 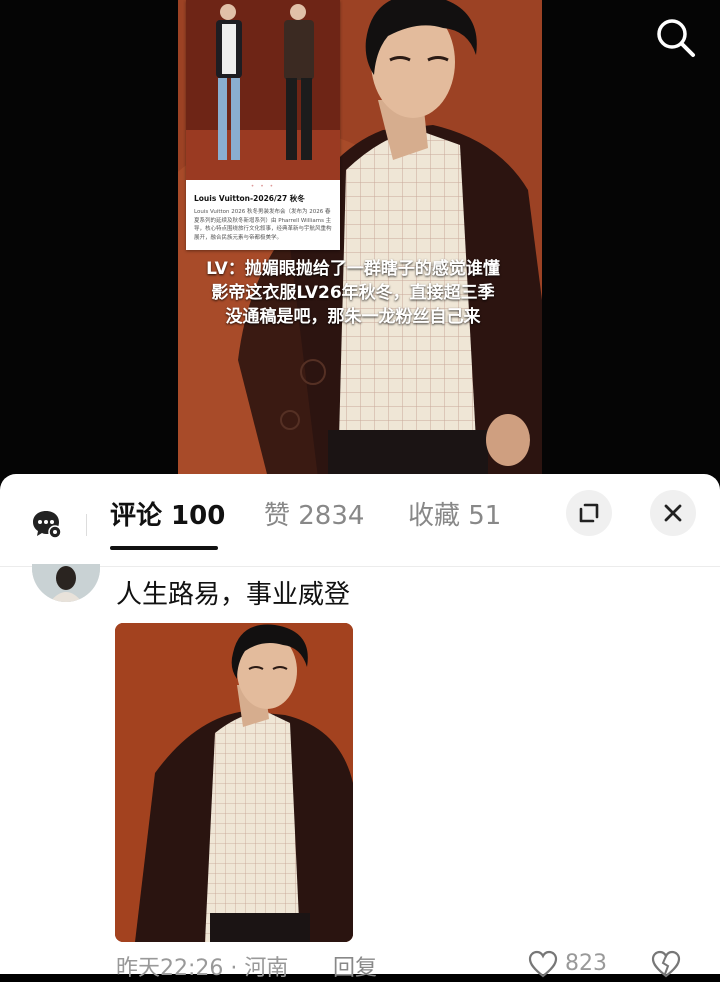 I want to click on close-icon, so click(x=673, y=513).